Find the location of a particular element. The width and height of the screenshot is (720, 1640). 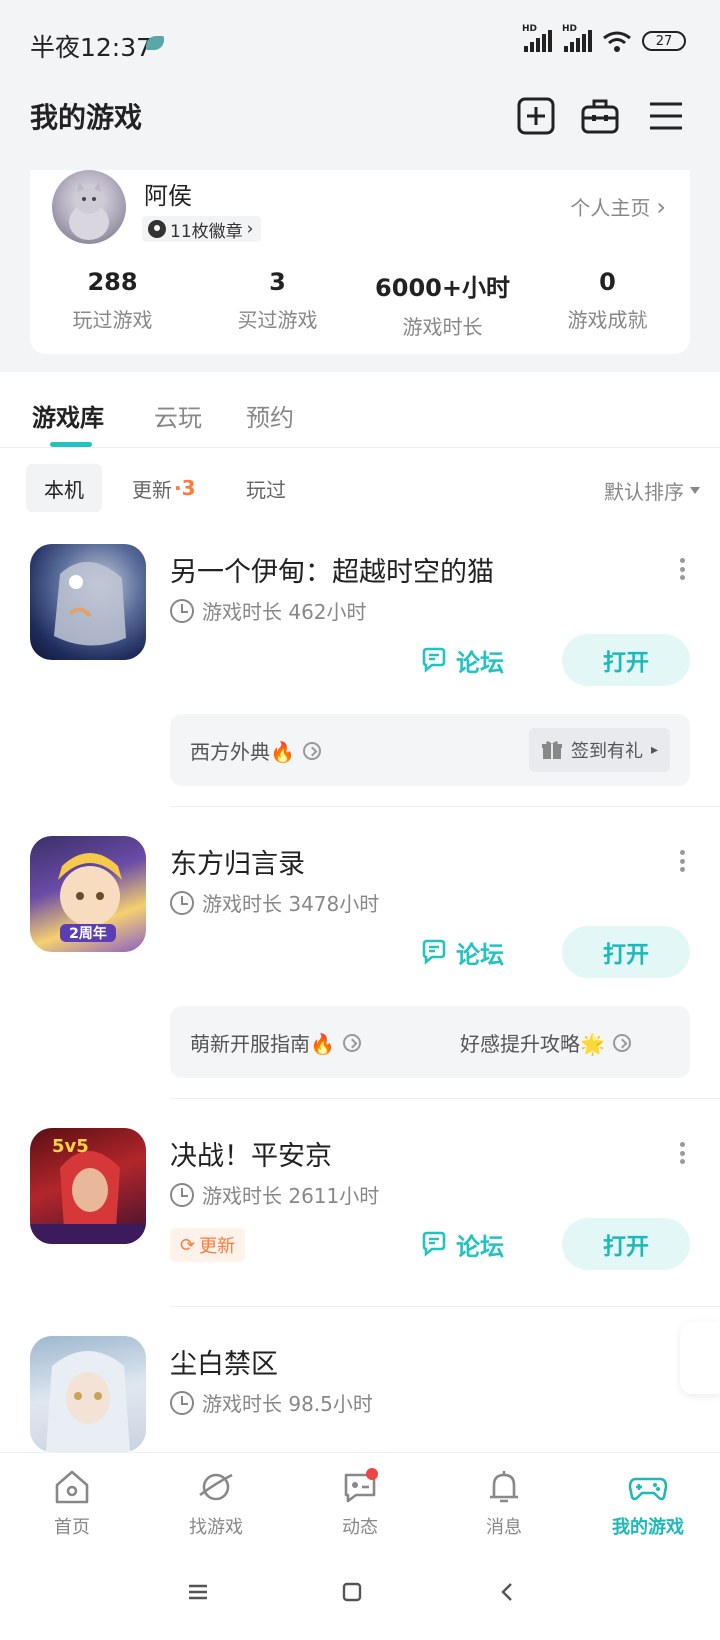

game-title: 另一个伊甸：超越时空的猫 is located at coordinates (332, 572).